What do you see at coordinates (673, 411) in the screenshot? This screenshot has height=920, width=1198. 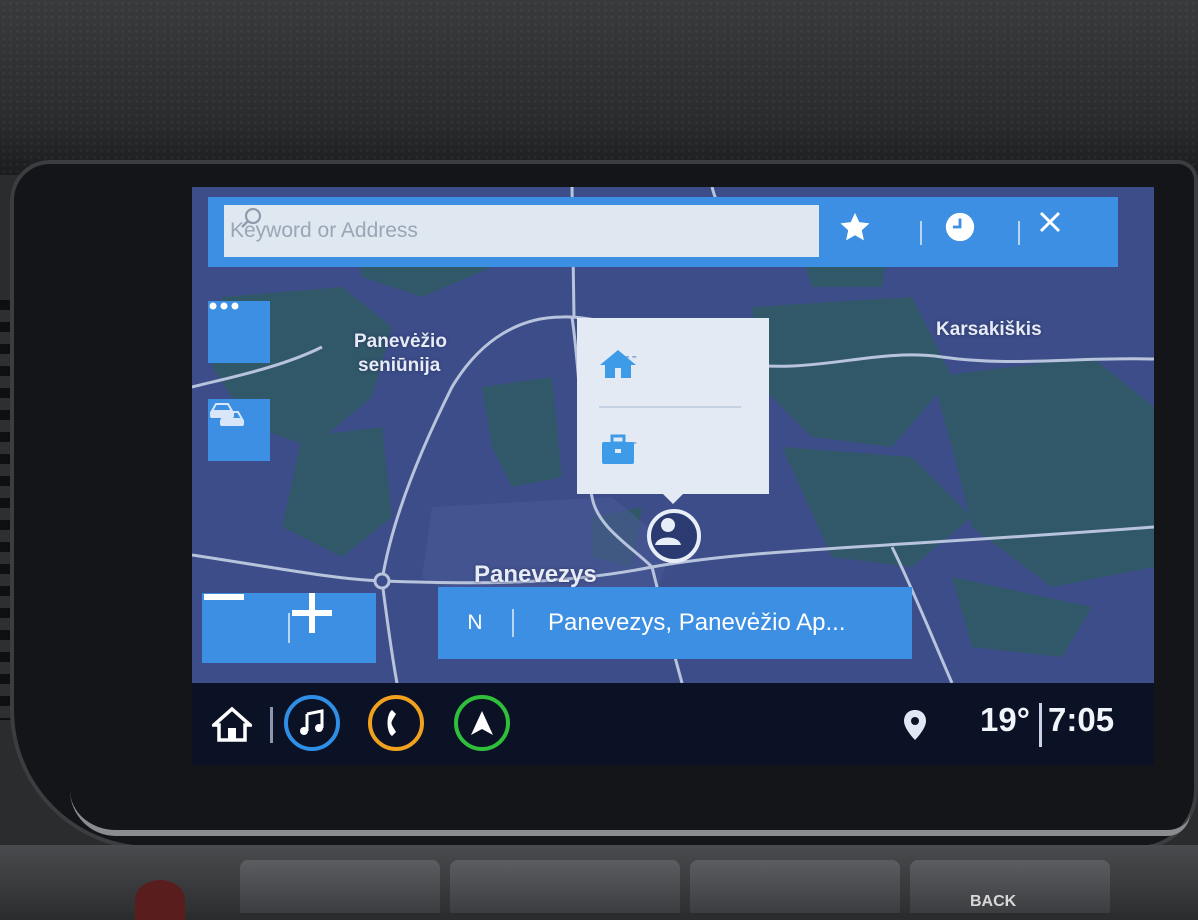 I see `saved-places-popup: --- ---` at bounding box center [673, 411].